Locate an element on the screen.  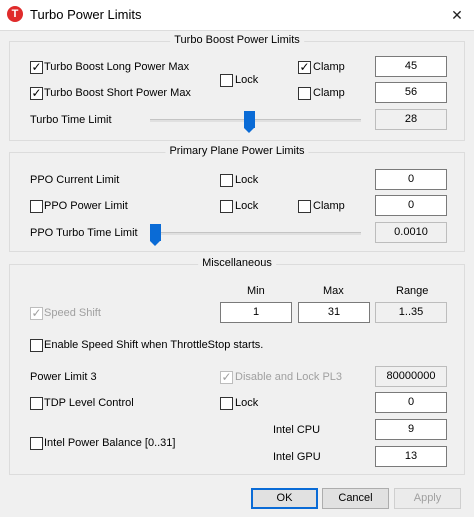
intel-power-balance-label: Intel Power Balance [0..31] is located at coordinates (110, 443).